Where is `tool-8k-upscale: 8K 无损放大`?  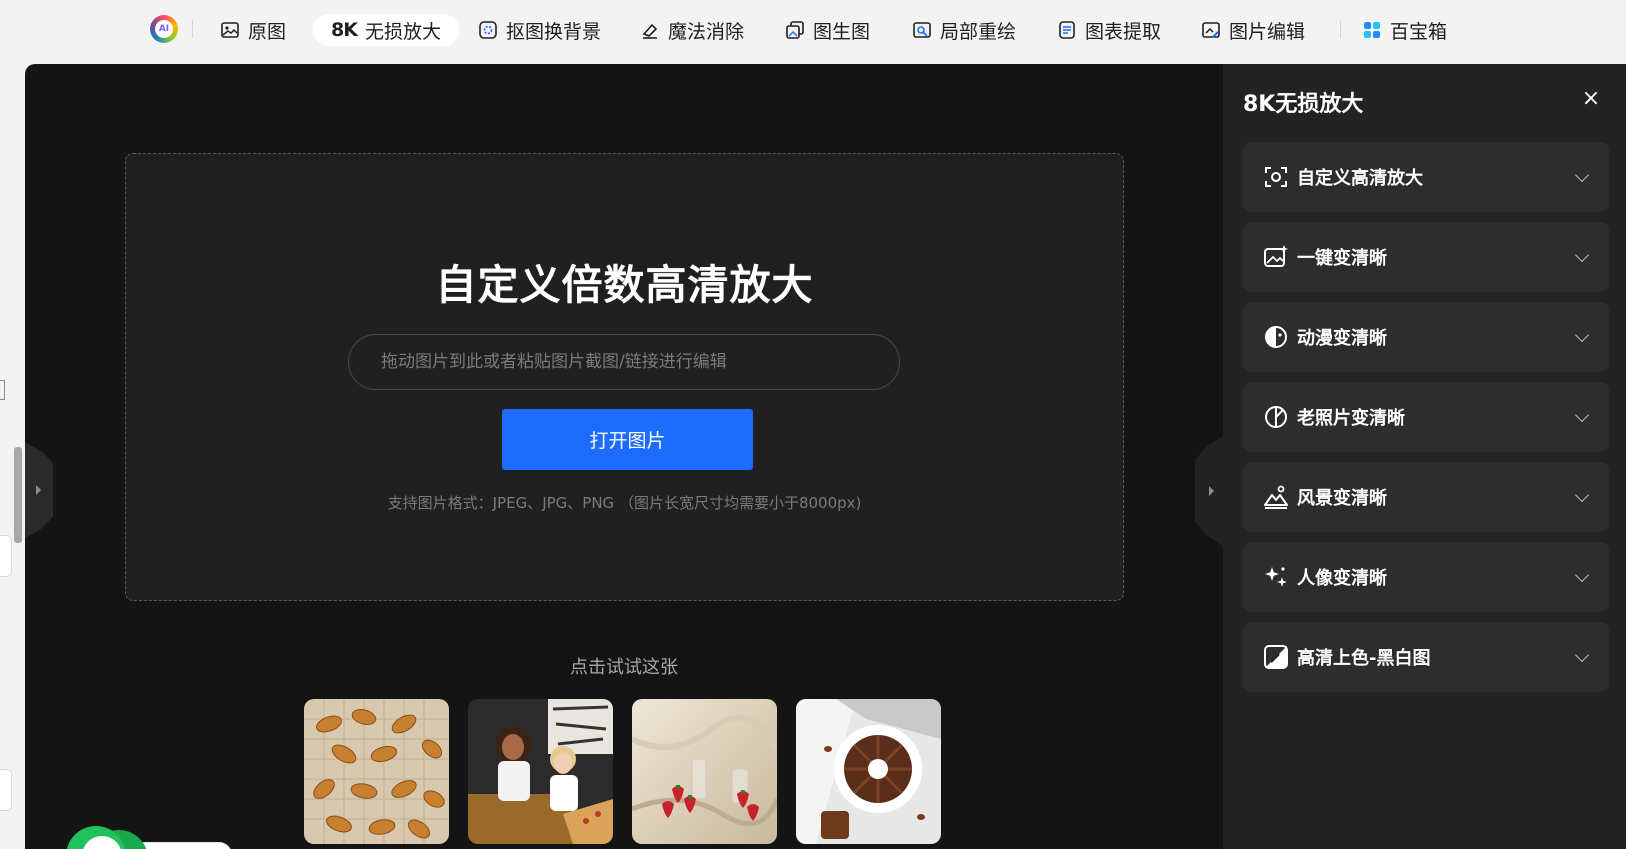
tool-8k-upscale: 8K 无损放大 is located at coordinates (386, 30).